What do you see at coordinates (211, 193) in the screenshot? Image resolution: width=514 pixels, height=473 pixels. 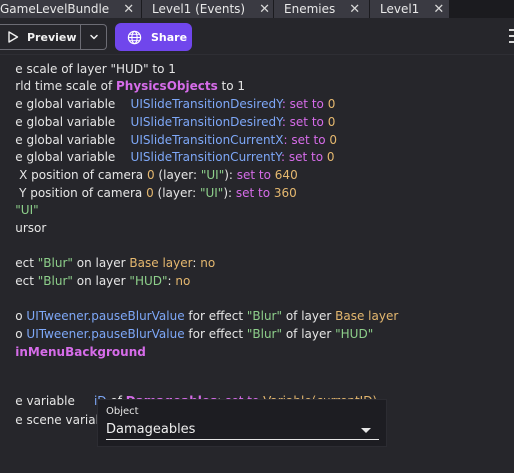 I see `layer-name: "UI"` at bounding box center [211, 193].